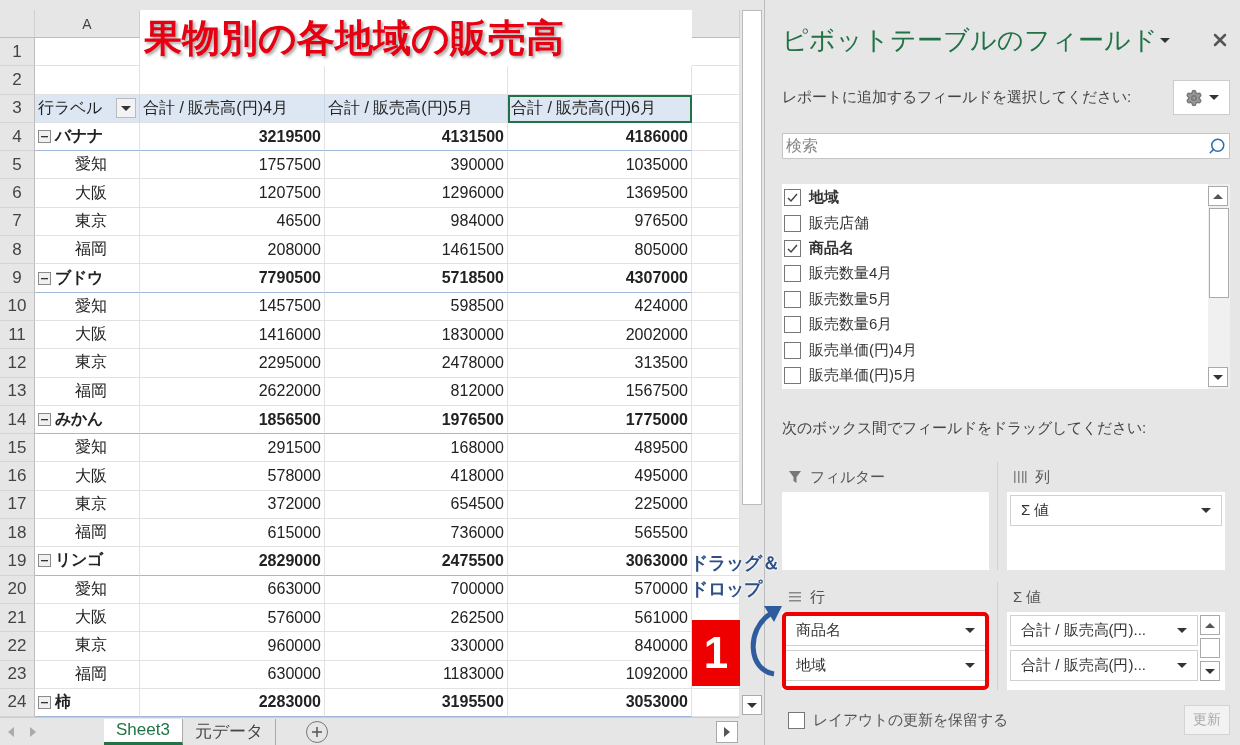 Image resolution: width=1240 pixels, height=745 pixels. I want to click on row-number: 24, so click(17, 703).